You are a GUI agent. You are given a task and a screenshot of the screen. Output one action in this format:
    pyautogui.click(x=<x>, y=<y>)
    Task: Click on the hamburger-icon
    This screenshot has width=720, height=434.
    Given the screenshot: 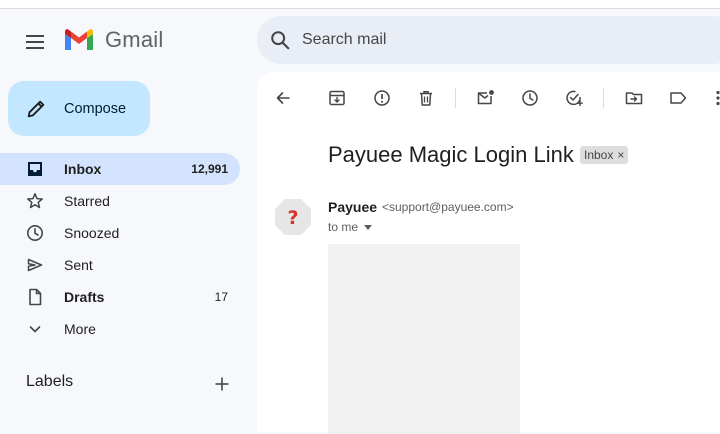 What is the action you would take?
    pyautogui.click(x=35, y=42)
    